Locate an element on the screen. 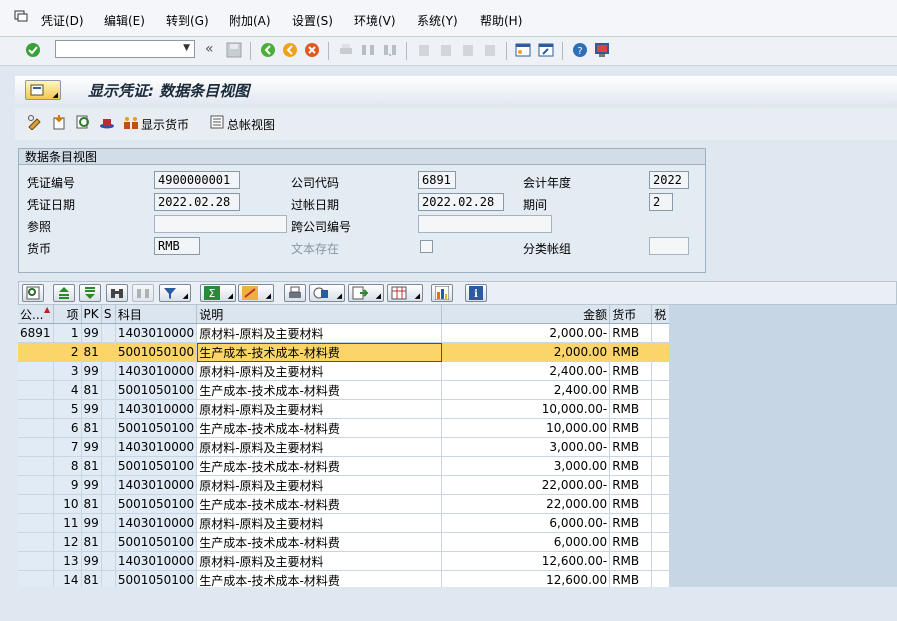 This screenshot has height=621, width=897. enter-check-icon is located at coordinates (33, 50).